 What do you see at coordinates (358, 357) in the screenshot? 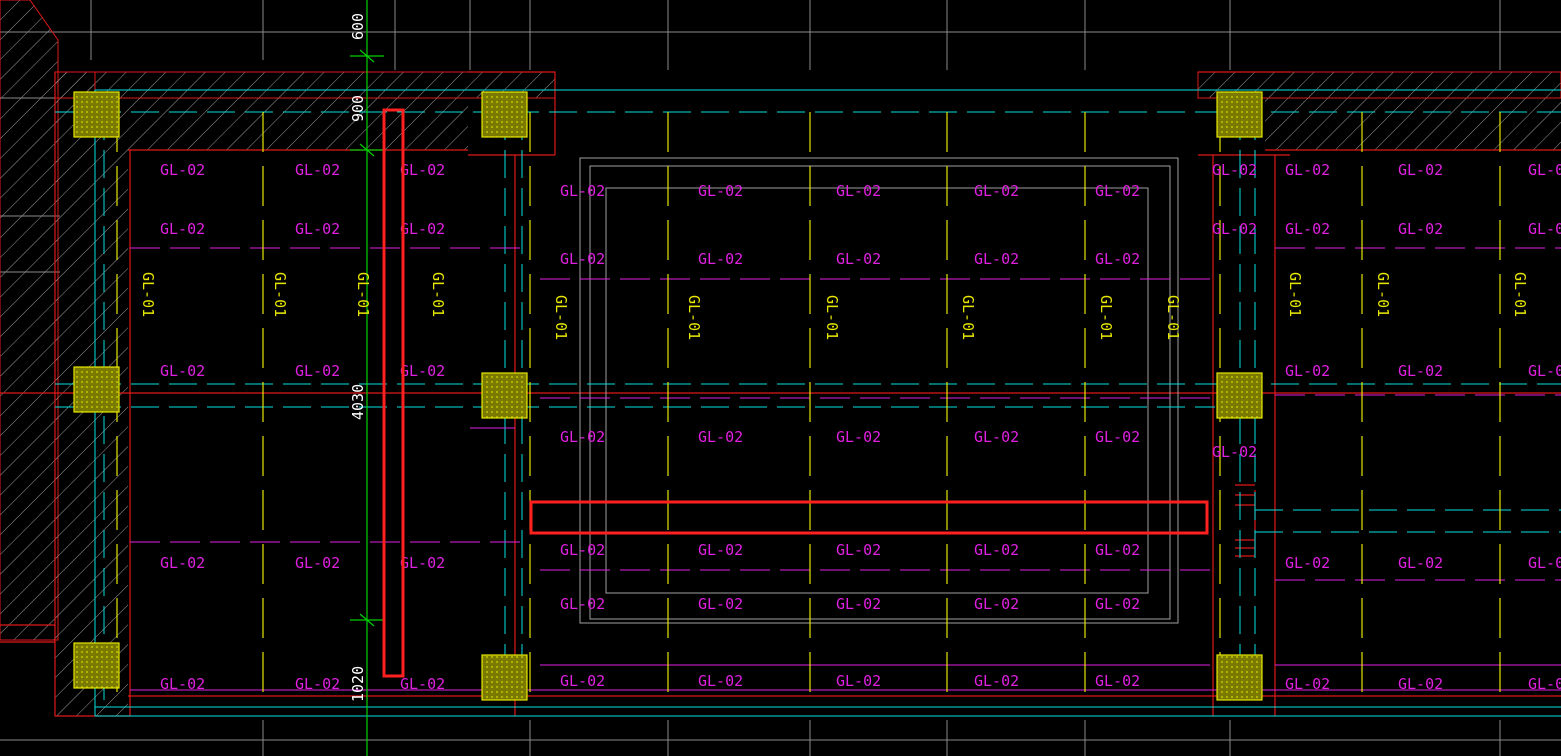
I see `dimension-labels: 600 900 4030 1020` at bounding box center [358, 357].